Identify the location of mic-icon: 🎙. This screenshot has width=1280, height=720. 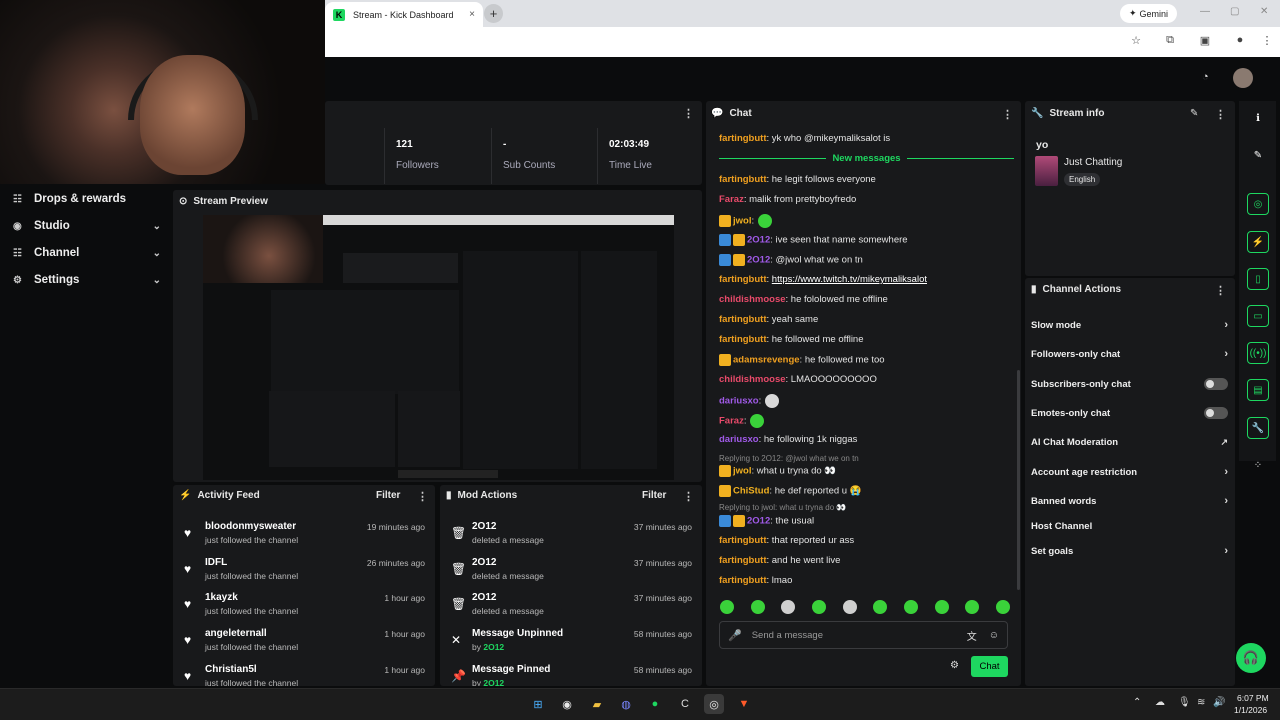
(1184, 702).